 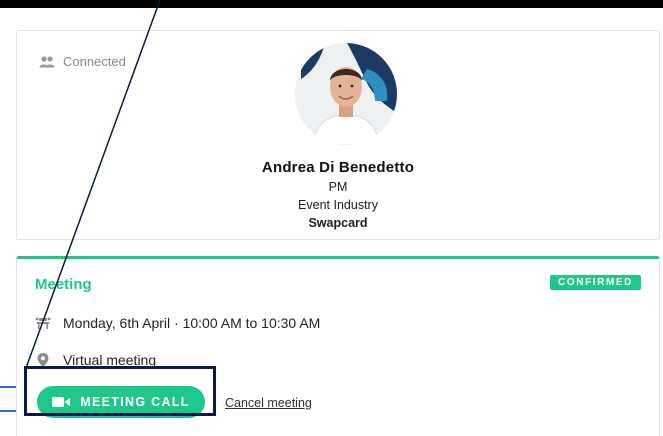 I want to click on meeting-date-time: Monday, 6th April · 10:00 AM to 10:30 AM, so click(x=192, y=323).